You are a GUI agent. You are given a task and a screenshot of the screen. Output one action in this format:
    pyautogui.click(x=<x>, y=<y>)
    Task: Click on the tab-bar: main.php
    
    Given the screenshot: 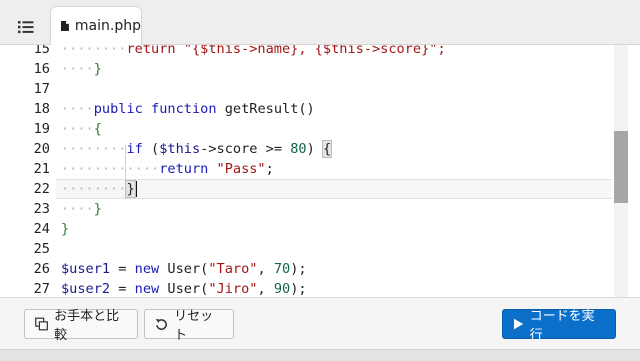 What is the action you would take?
    pyautogui.click(x=320, y=22)
    